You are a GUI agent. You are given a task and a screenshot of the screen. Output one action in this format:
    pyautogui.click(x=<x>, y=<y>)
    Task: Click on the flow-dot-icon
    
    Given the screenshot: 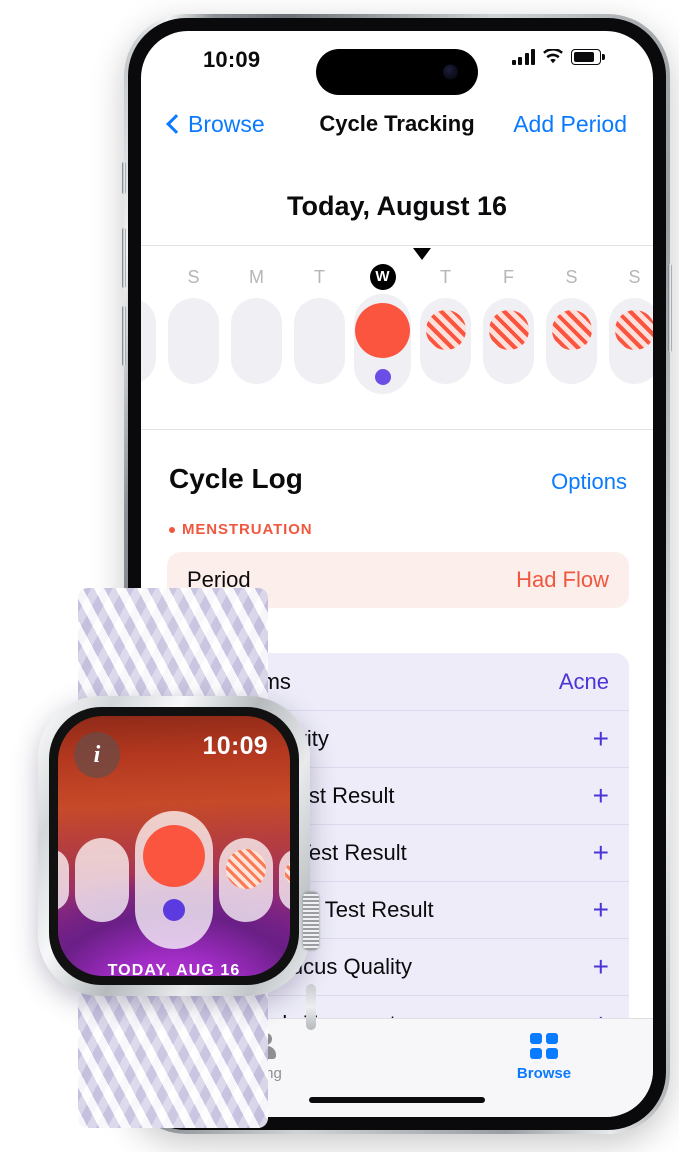 What is the action you would take?
    pyautogui.click(x=382, y=330)
    